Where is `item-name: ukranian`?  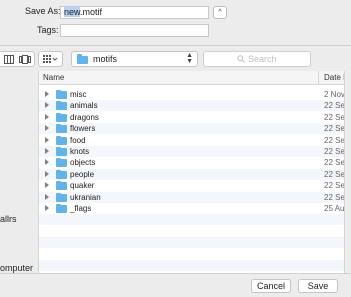
item-name: ukranian is located at coordinates (85, 197).